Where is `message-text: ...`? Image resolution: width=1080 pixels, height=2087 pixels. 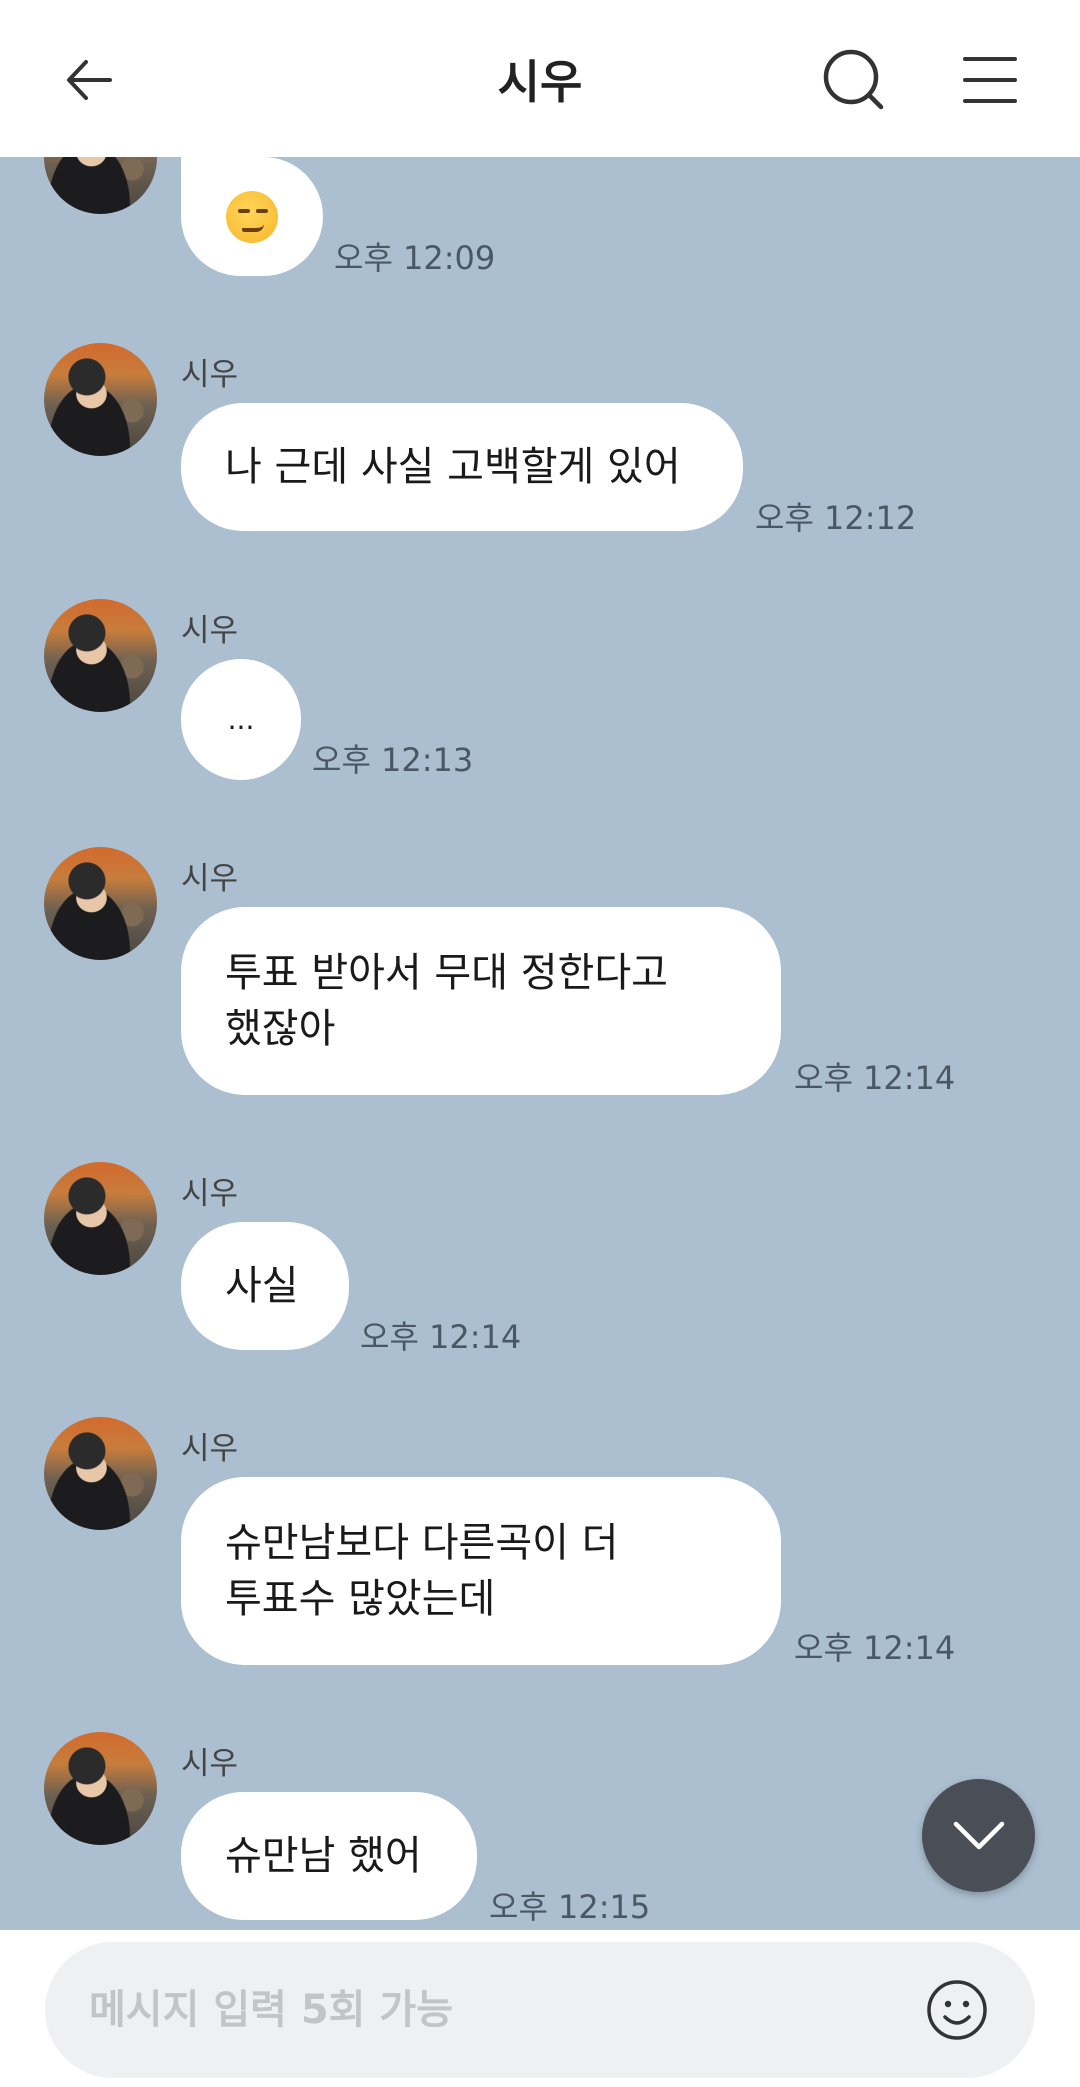 message-text: ... is located at coordinates (241, 719).